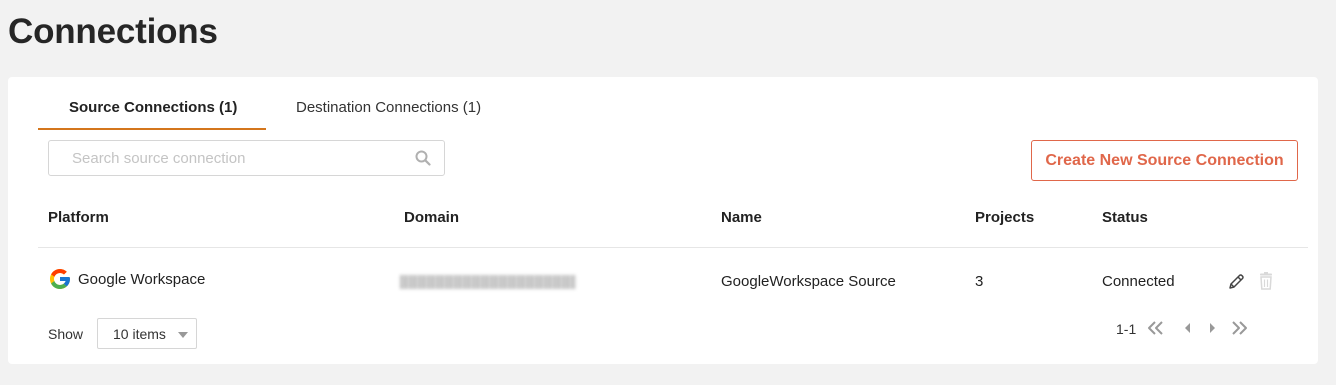 Image resolution: width=1336 pixels, height=385 pixels. I want to click on prev-page-icon, so click(1188, 328).